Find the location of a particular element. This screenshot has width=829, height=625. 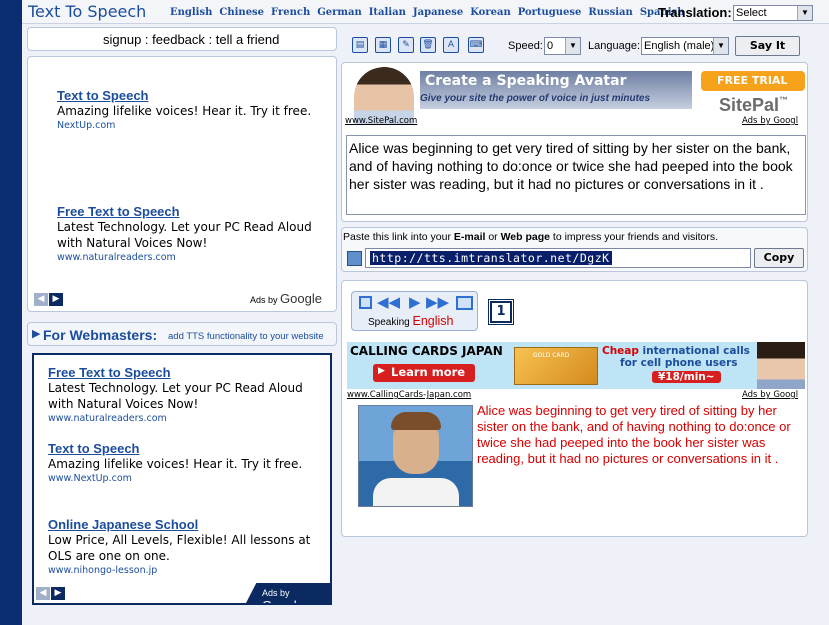

rewind-icon: ◀◀ is located at coordinates (388, 302).